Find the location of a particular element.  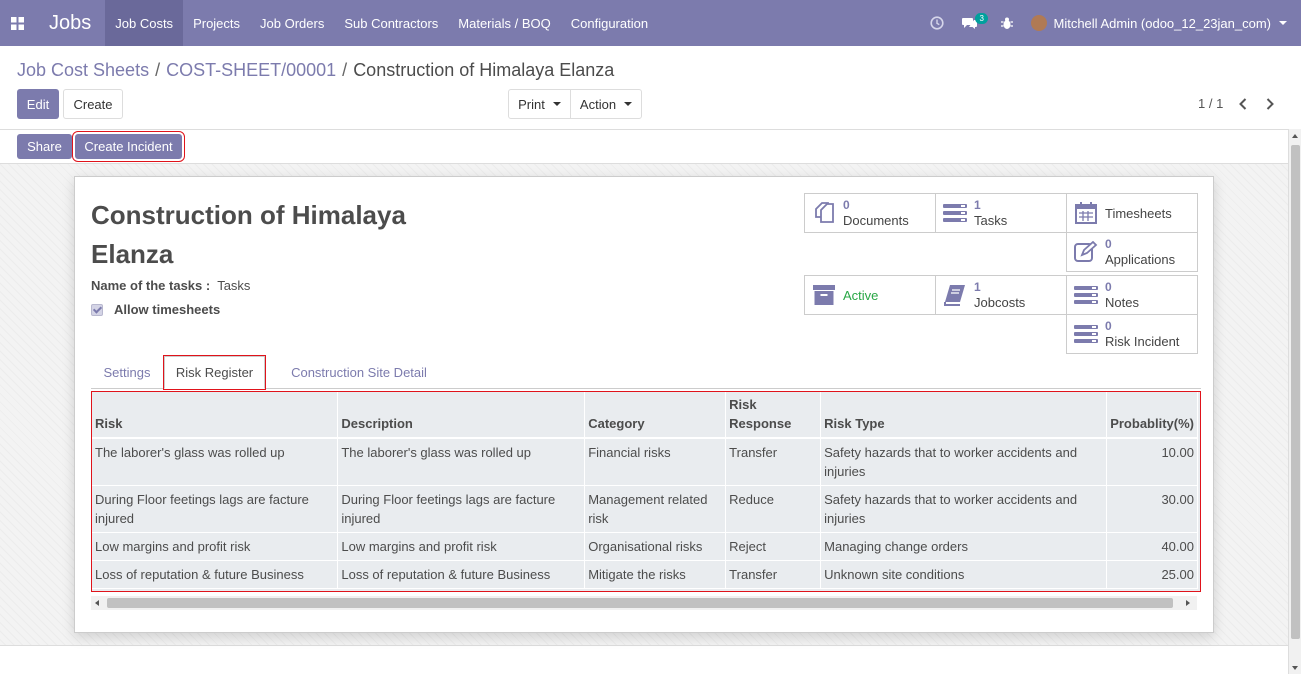

breadcrumb-current: Construction of Himalaya Elanza is located at coordinates (484, 70).